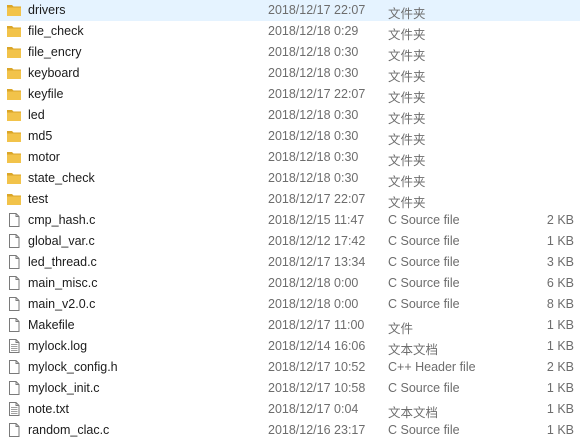 The image size is (580, 443). I want to click on item-date-modified: 2018/12/17 11:00, so click(316, 325).